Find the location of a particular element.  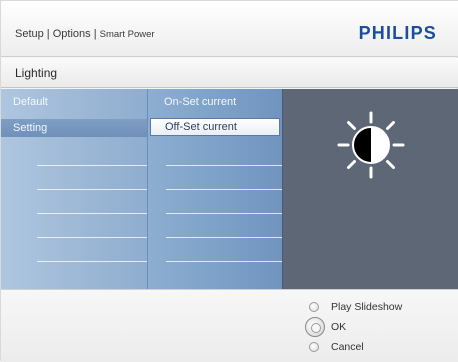

ok-label: OK is located at coordinates (339, 327).